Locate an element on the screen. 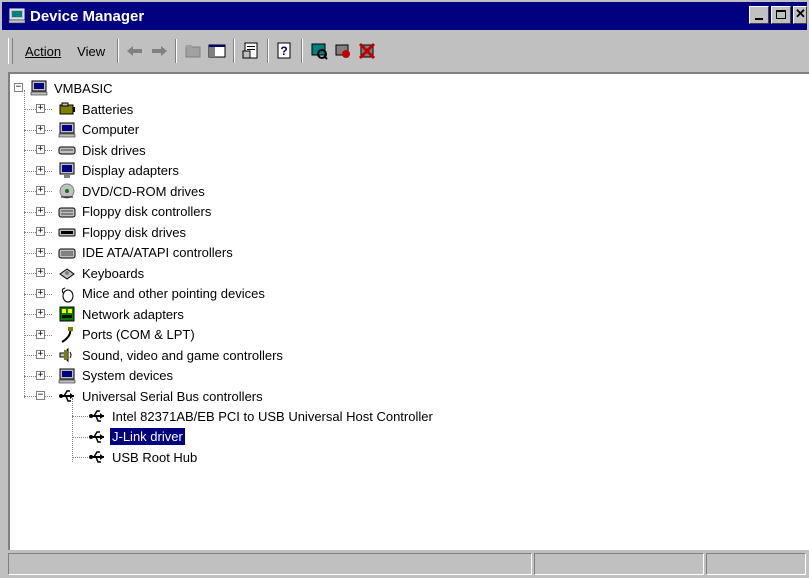 This screenshot has width=809, height=578. action-menu-label: Action is located at coordinates (43, 51).